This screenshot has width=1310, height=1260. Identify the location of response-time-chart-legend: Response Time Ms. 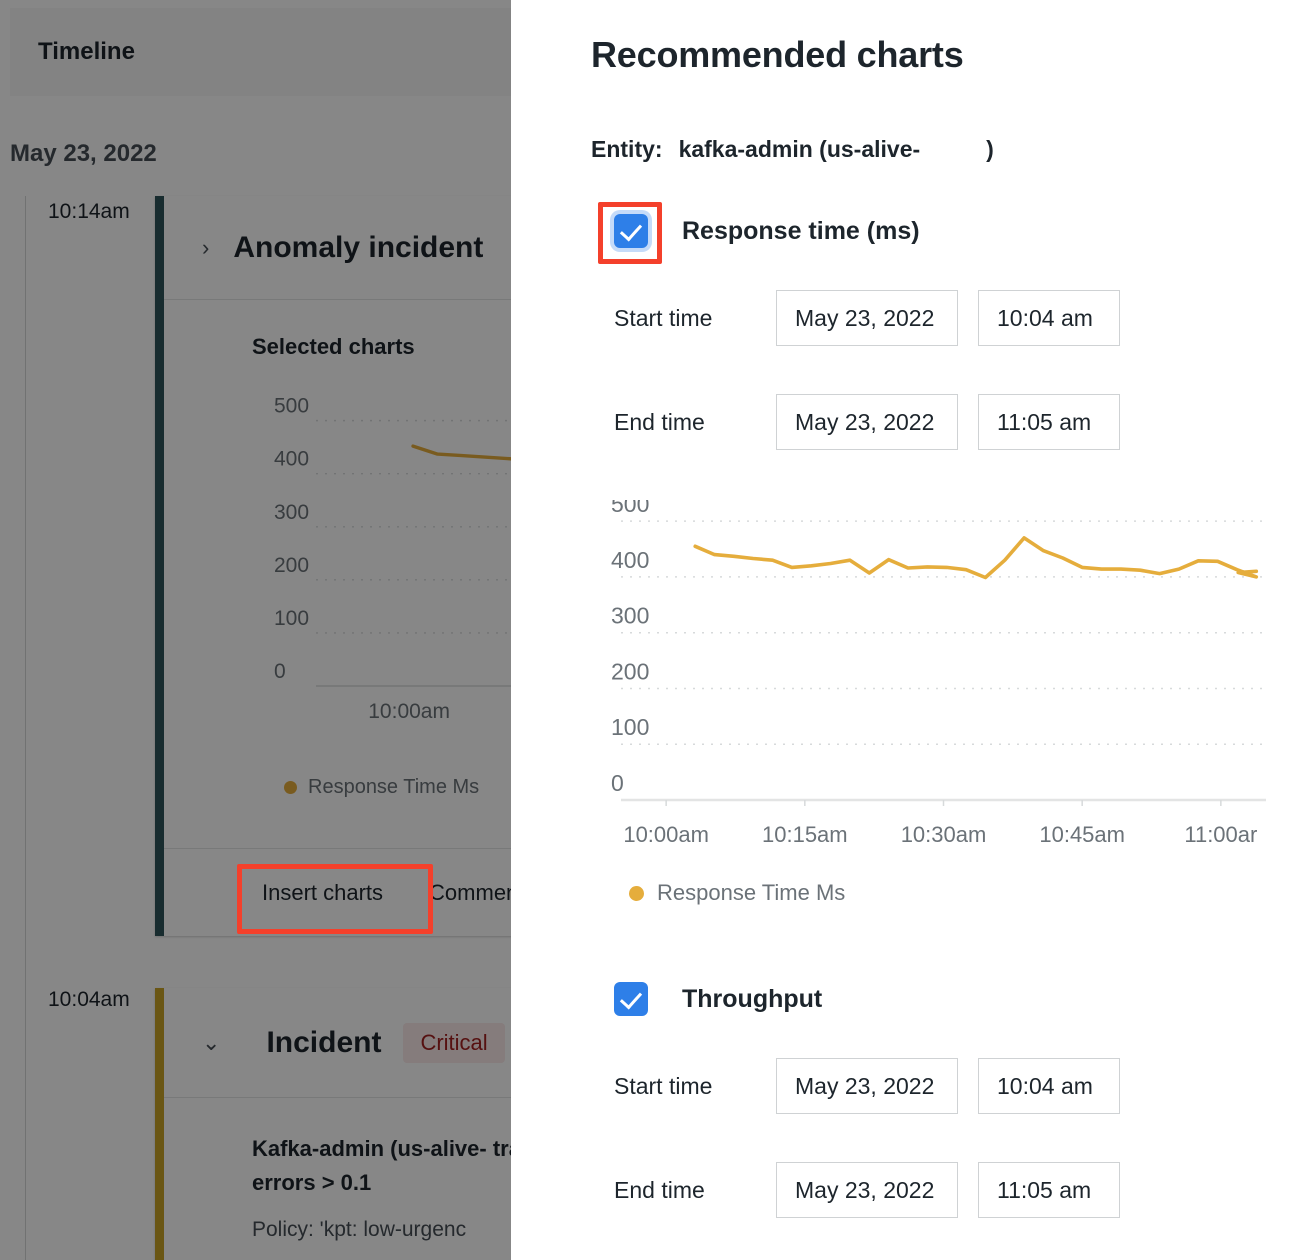
(737, 893).